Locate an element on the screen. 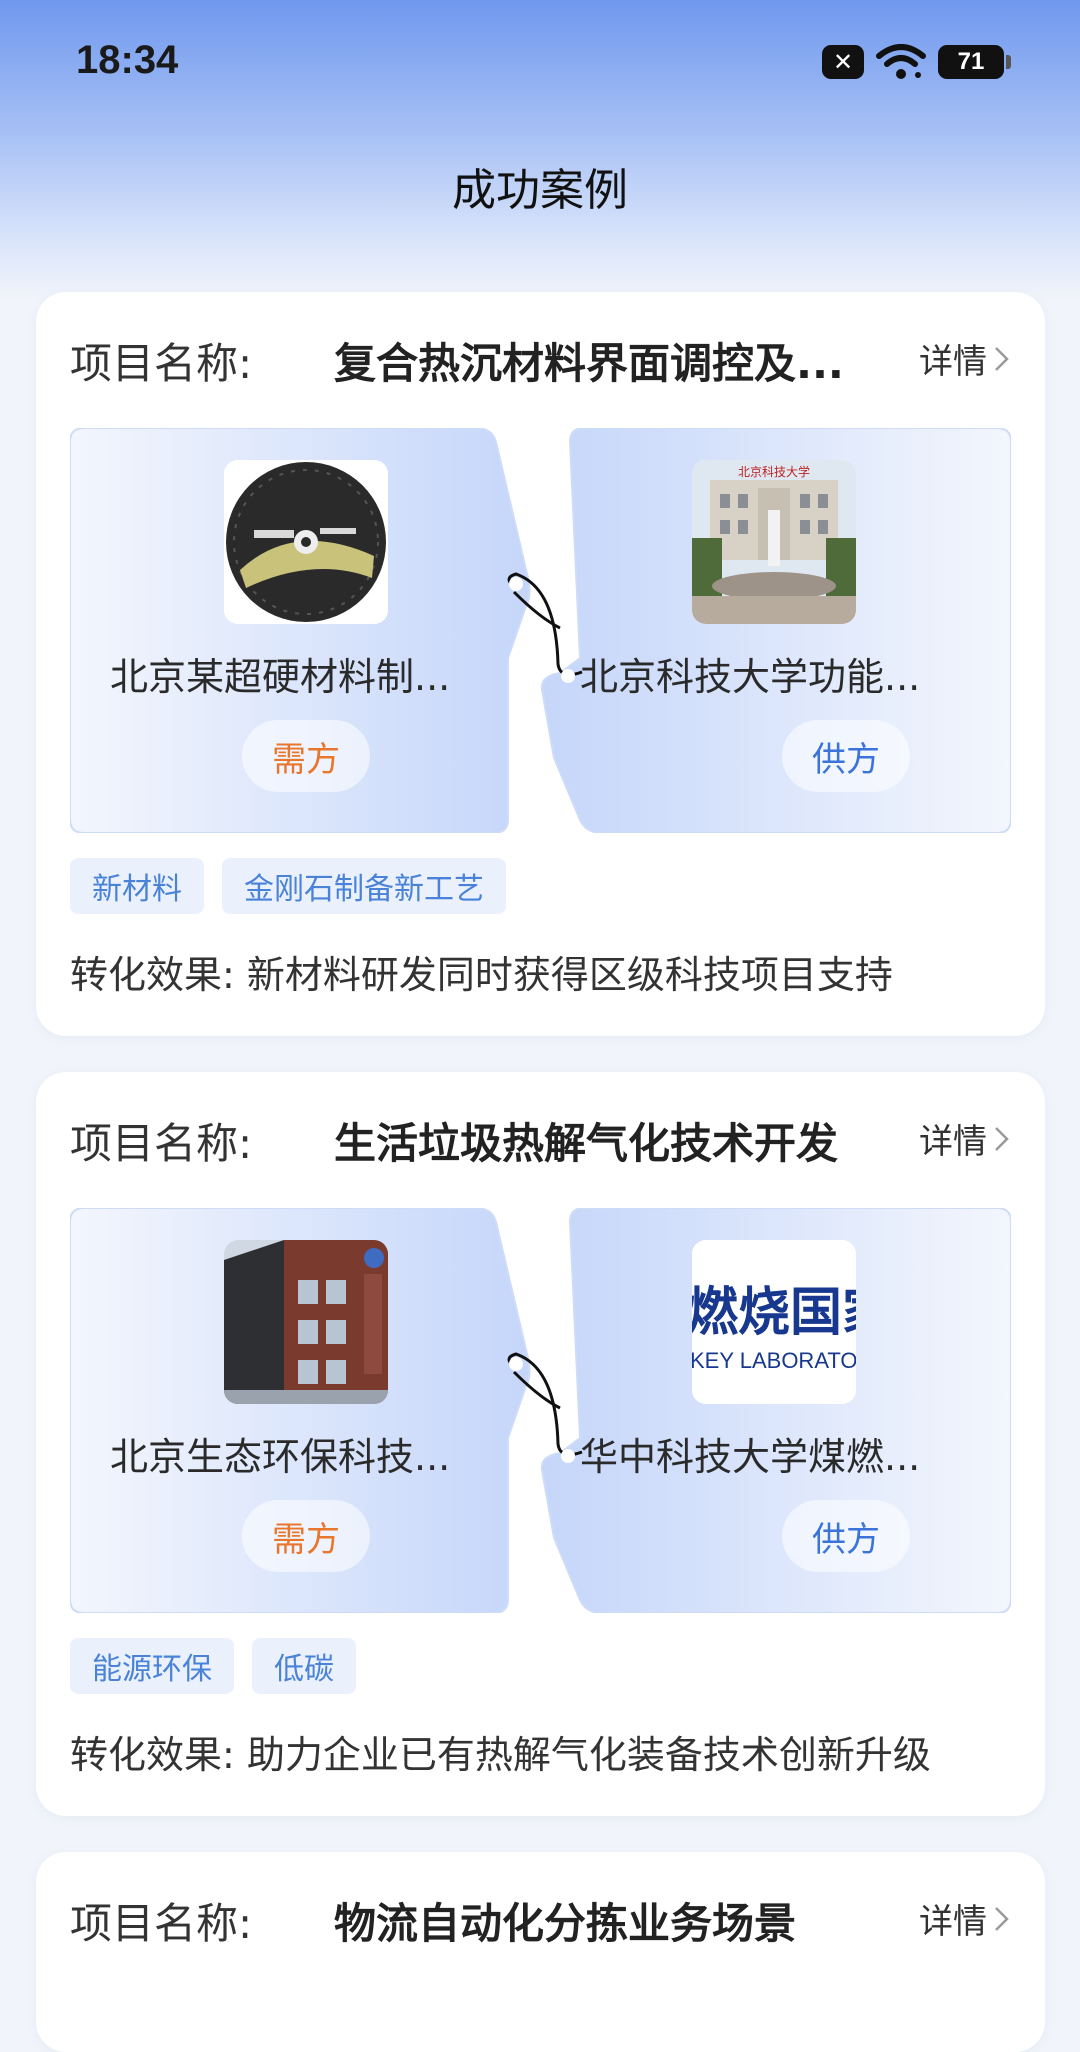  conversion-effect: 转化效果: 新材料研发同时获得区级科技项目支持 is located at coordinates (481, 975).